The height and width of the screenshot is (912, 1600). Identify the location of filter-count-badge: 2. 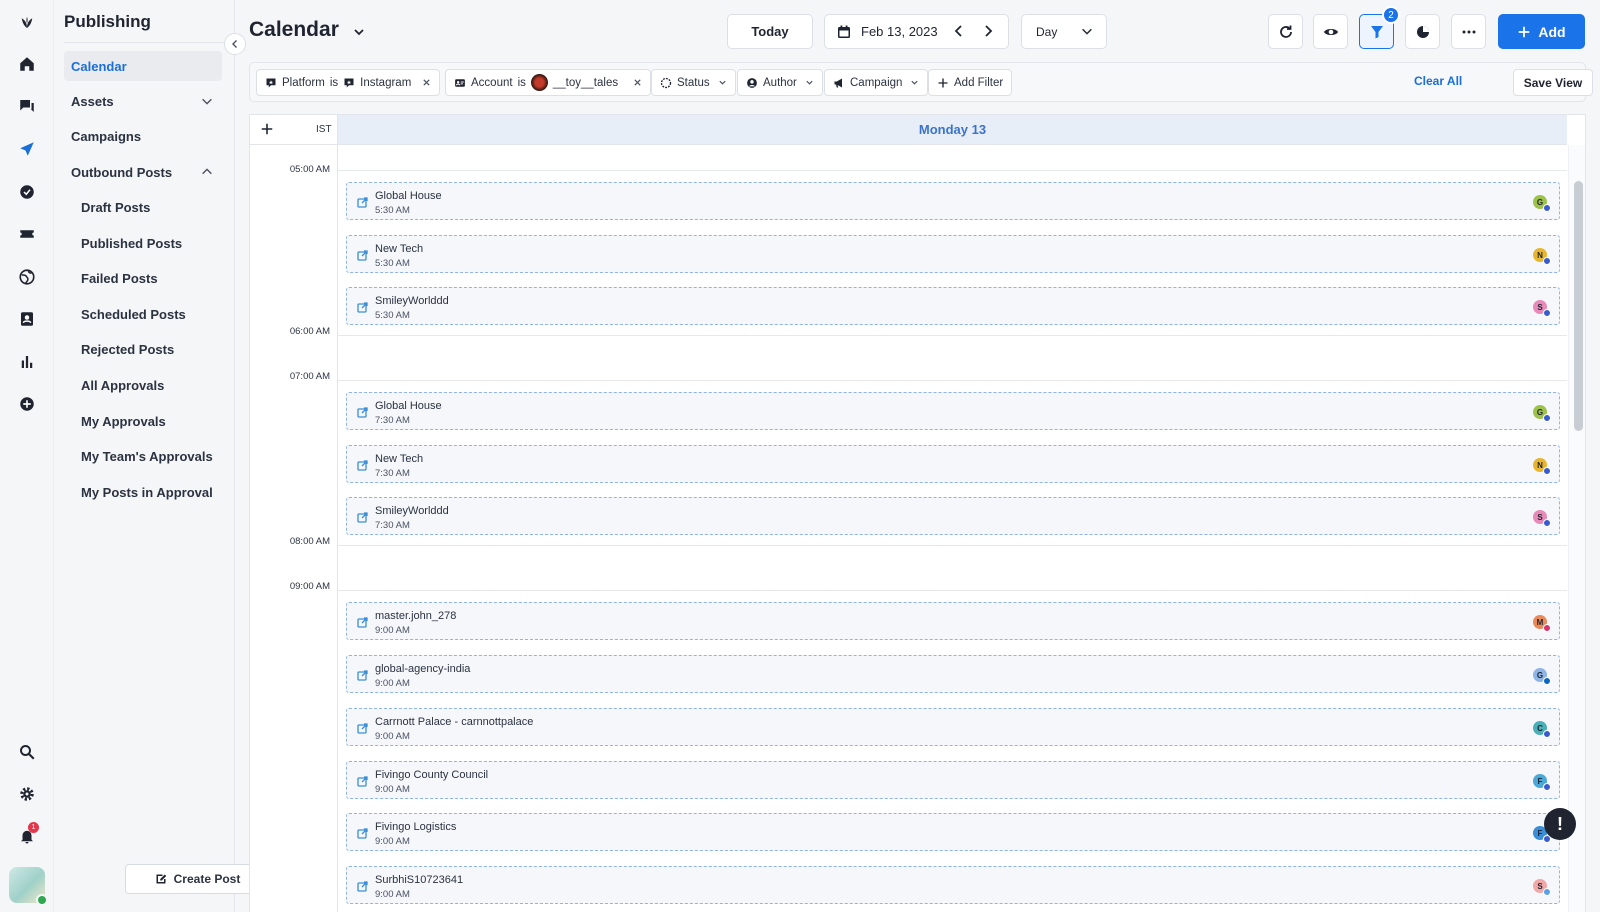
(1391, 15).